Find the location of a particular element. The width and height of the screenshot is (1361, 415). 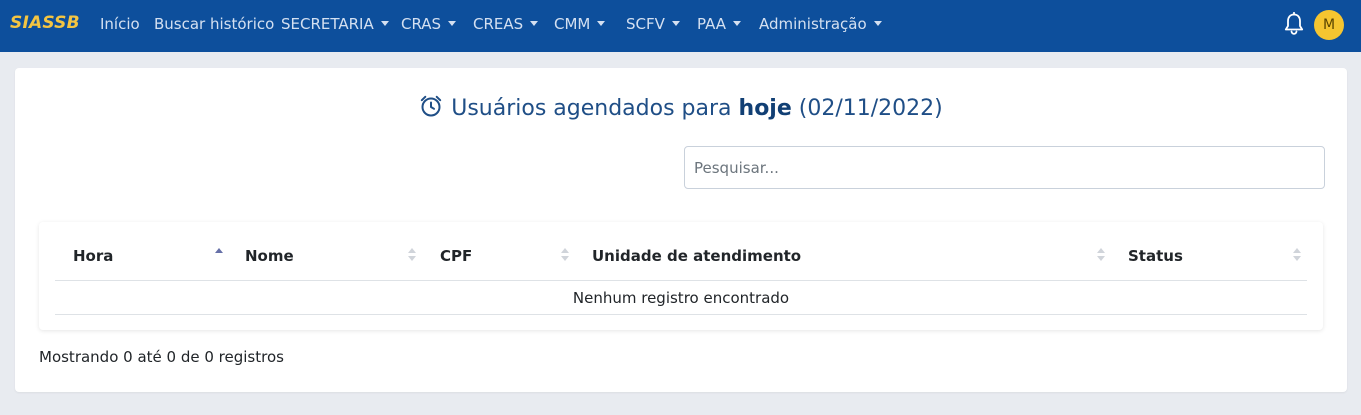

nav-item-label: Buscar histórico is located at coordinates (214, 24).